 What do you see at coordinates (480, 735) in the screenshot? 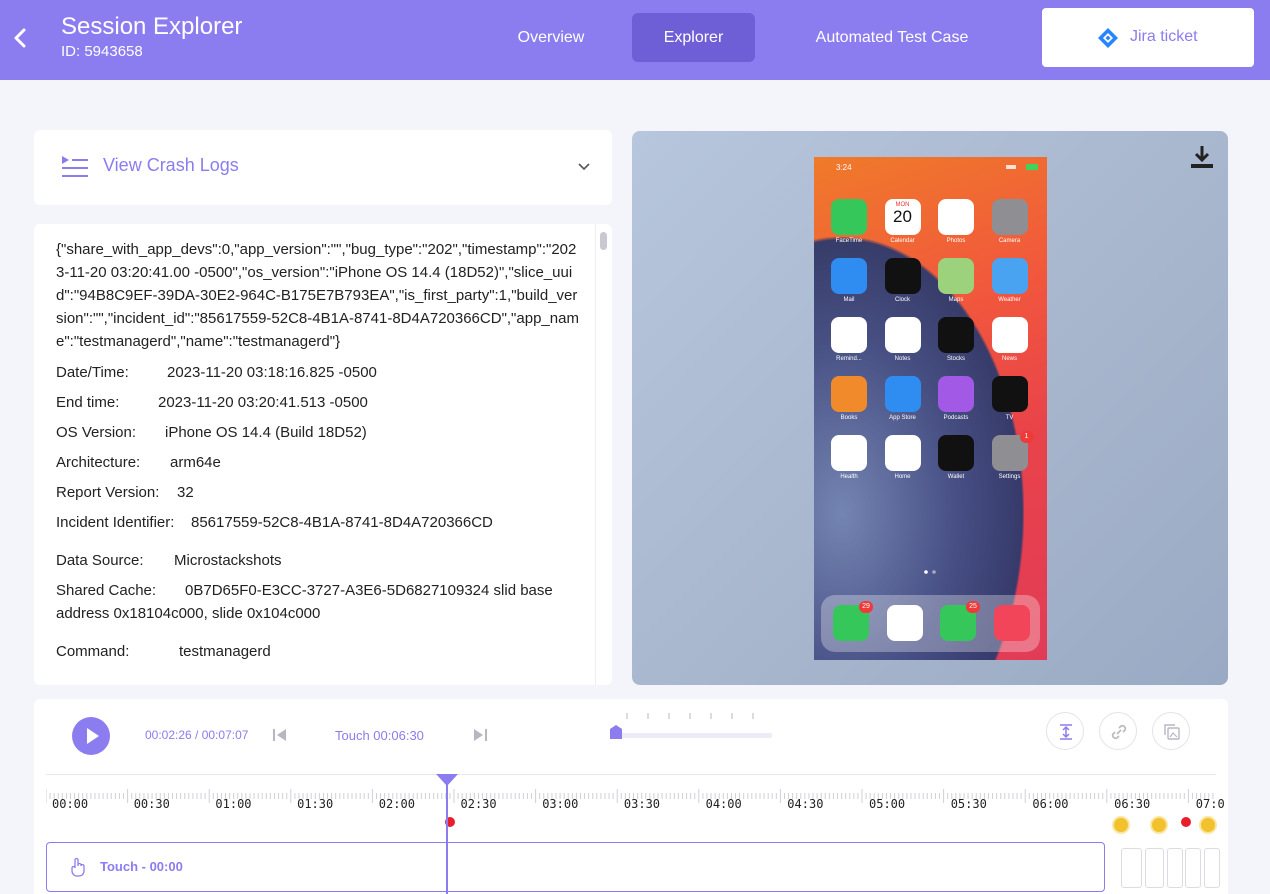
I see `skip-next-icon` at bounding box center [480, 735].